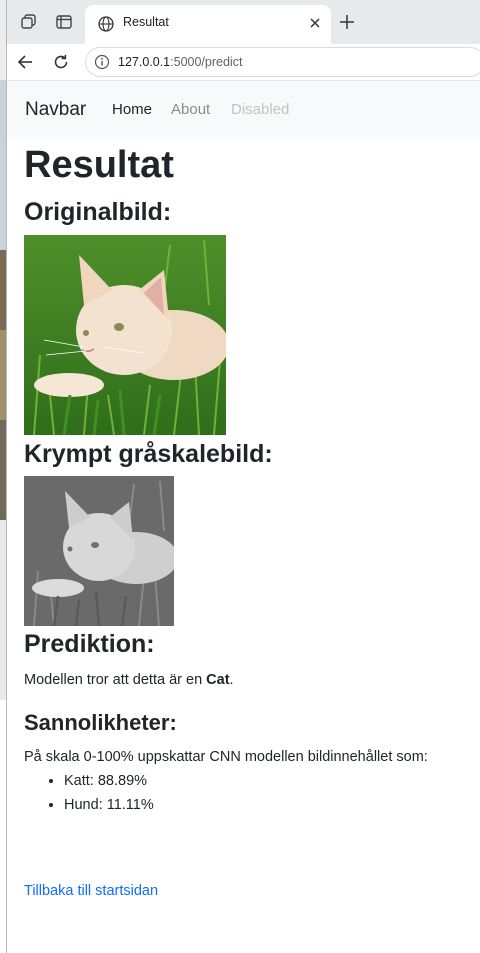 The width and height of the screenshot is (480, 953). I want to click on workspaces-icon, so click(29, 22).